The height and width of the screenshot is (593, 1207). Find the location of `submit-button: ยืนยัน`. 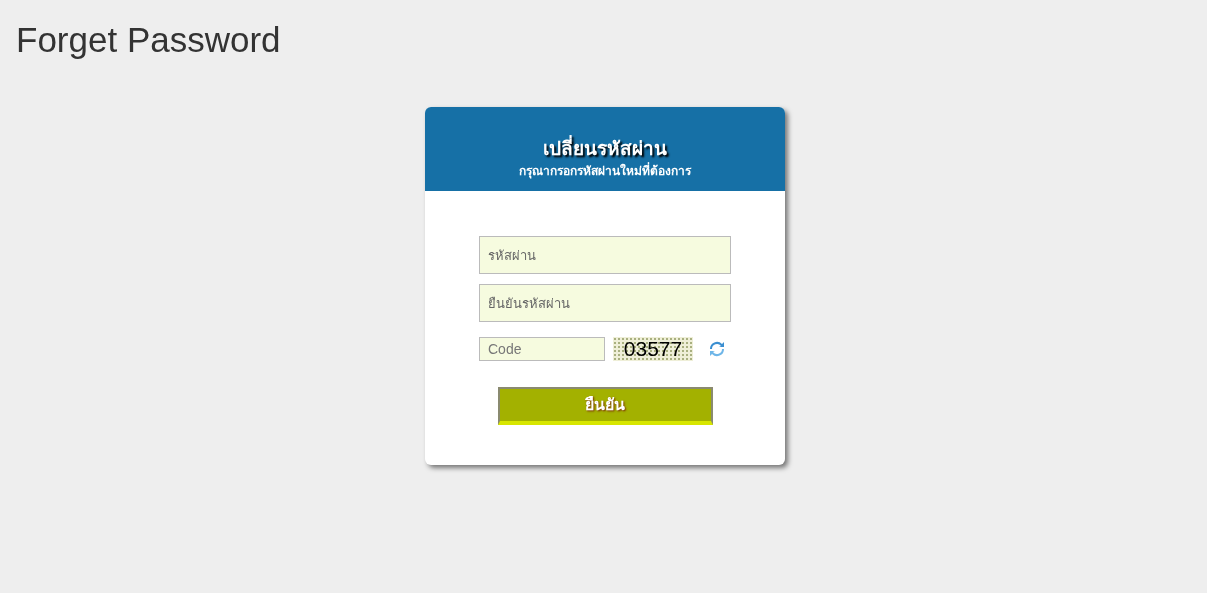

submit-button: ยืนยัน is located at coordinates (605, 406).